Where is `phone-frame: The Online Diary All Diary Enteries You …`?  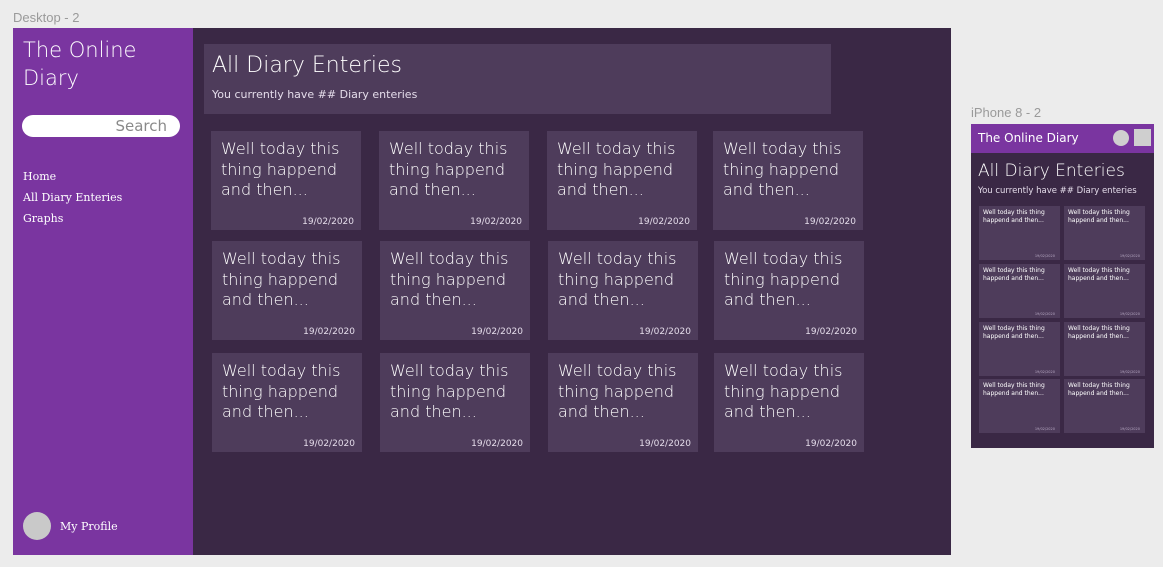
phone-frame: The Online Diary All Diary Enteries You … is located at coordinates (1062, 286).